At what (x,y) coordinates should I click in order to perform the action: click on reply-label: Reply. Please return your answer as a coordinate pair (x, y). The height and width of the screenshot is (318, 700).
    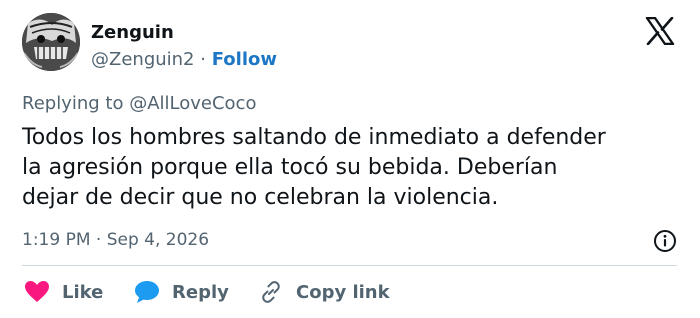
    Looking at the image, I should click on (200, 292).